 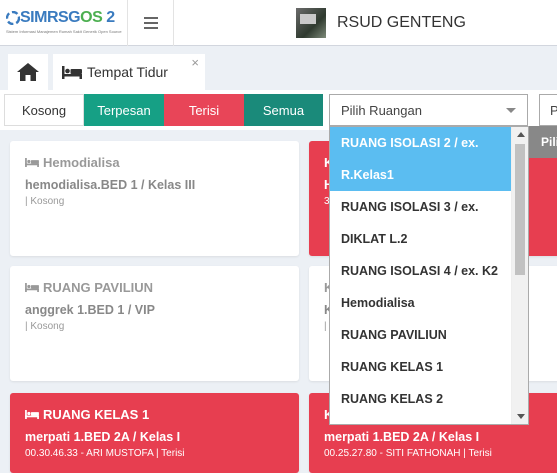 I want to click on second-select: Pi, so click(x=548, y=110).